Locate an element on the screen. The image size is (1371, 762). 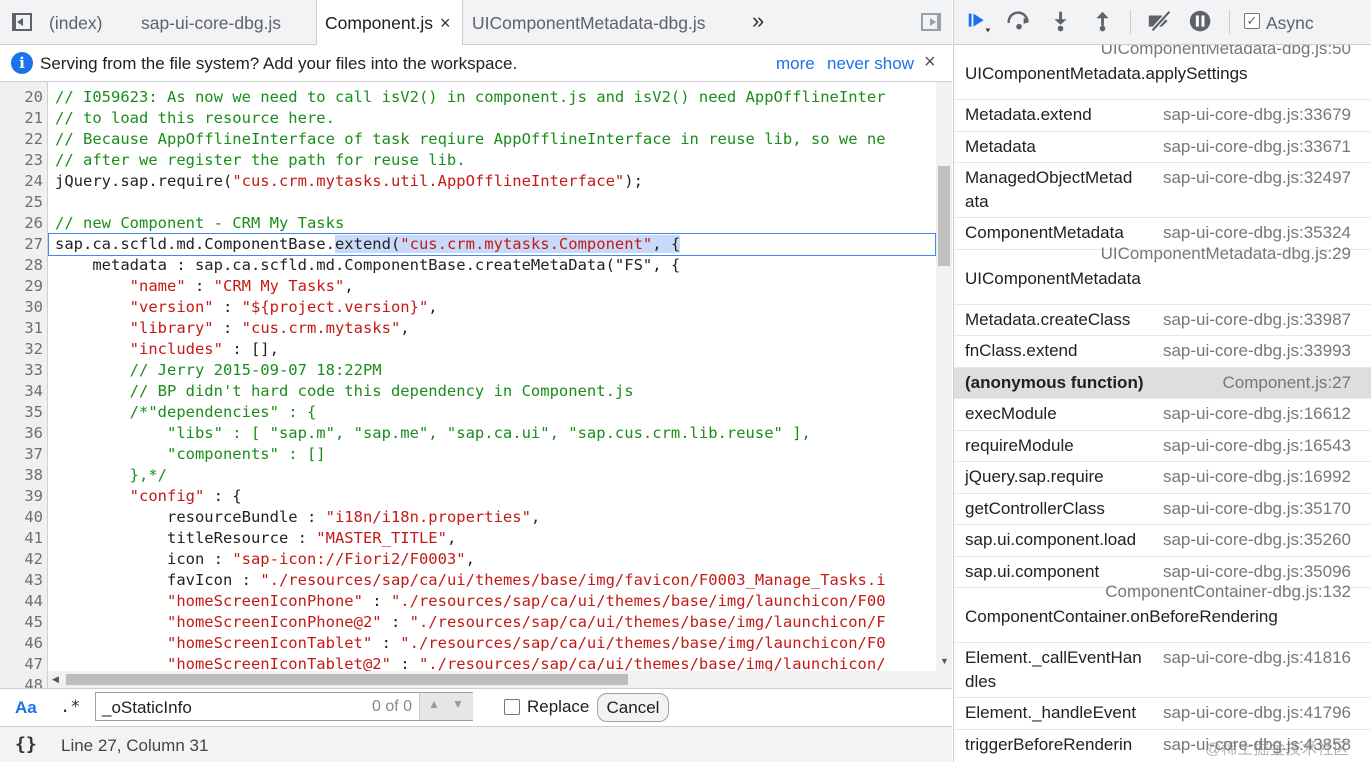
step-out-icon is located at coordinates (1103, 22).